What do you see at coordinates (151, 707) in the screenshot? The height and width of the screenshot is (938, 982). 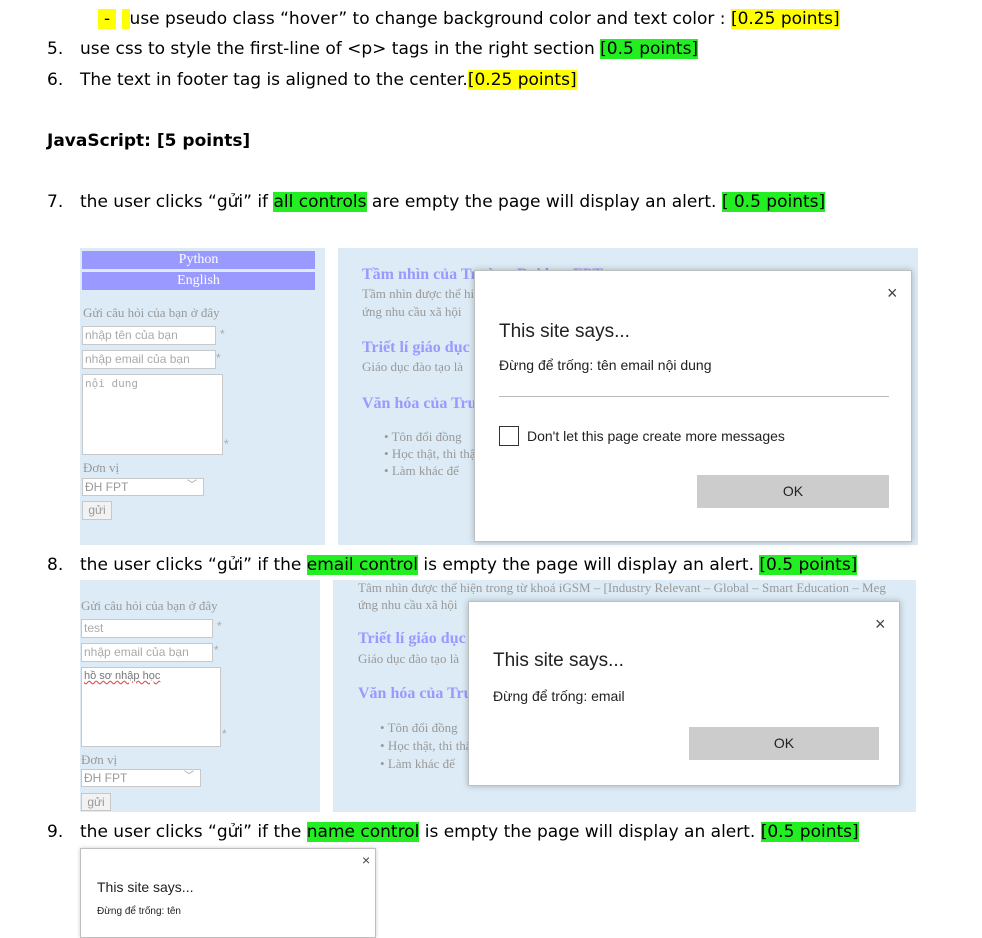 I see `content-textarea: hồ sơ nhập học` at bounding box center [151, 707].